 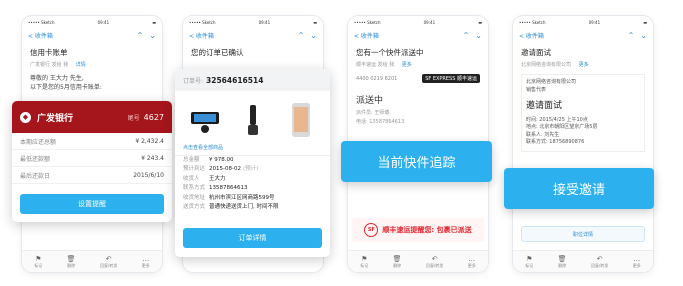 What do you see at coordinates (103, 22) in the screenshot?
I see `clock: 09:41` at bounding box center [103, 22].